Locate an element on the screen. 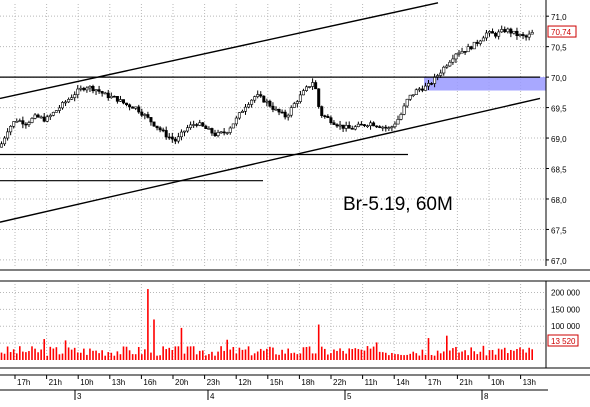 The width and height of the screenshot is (590, 407). y-tick-label: 70,0 is located at coordinates (559, 78).